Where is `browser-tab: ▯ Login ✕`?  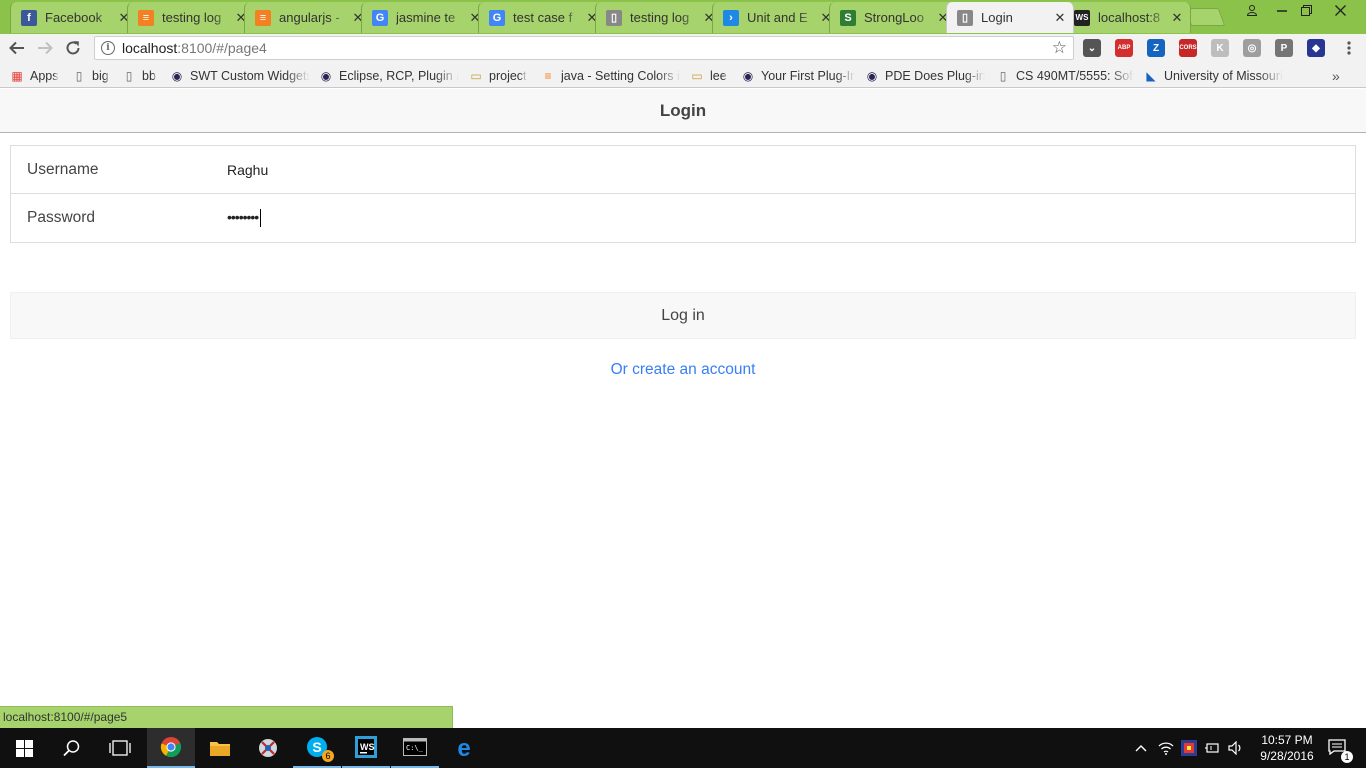
browser-tab: ▯ Login ✕ is located at coordinates (1010, 17).